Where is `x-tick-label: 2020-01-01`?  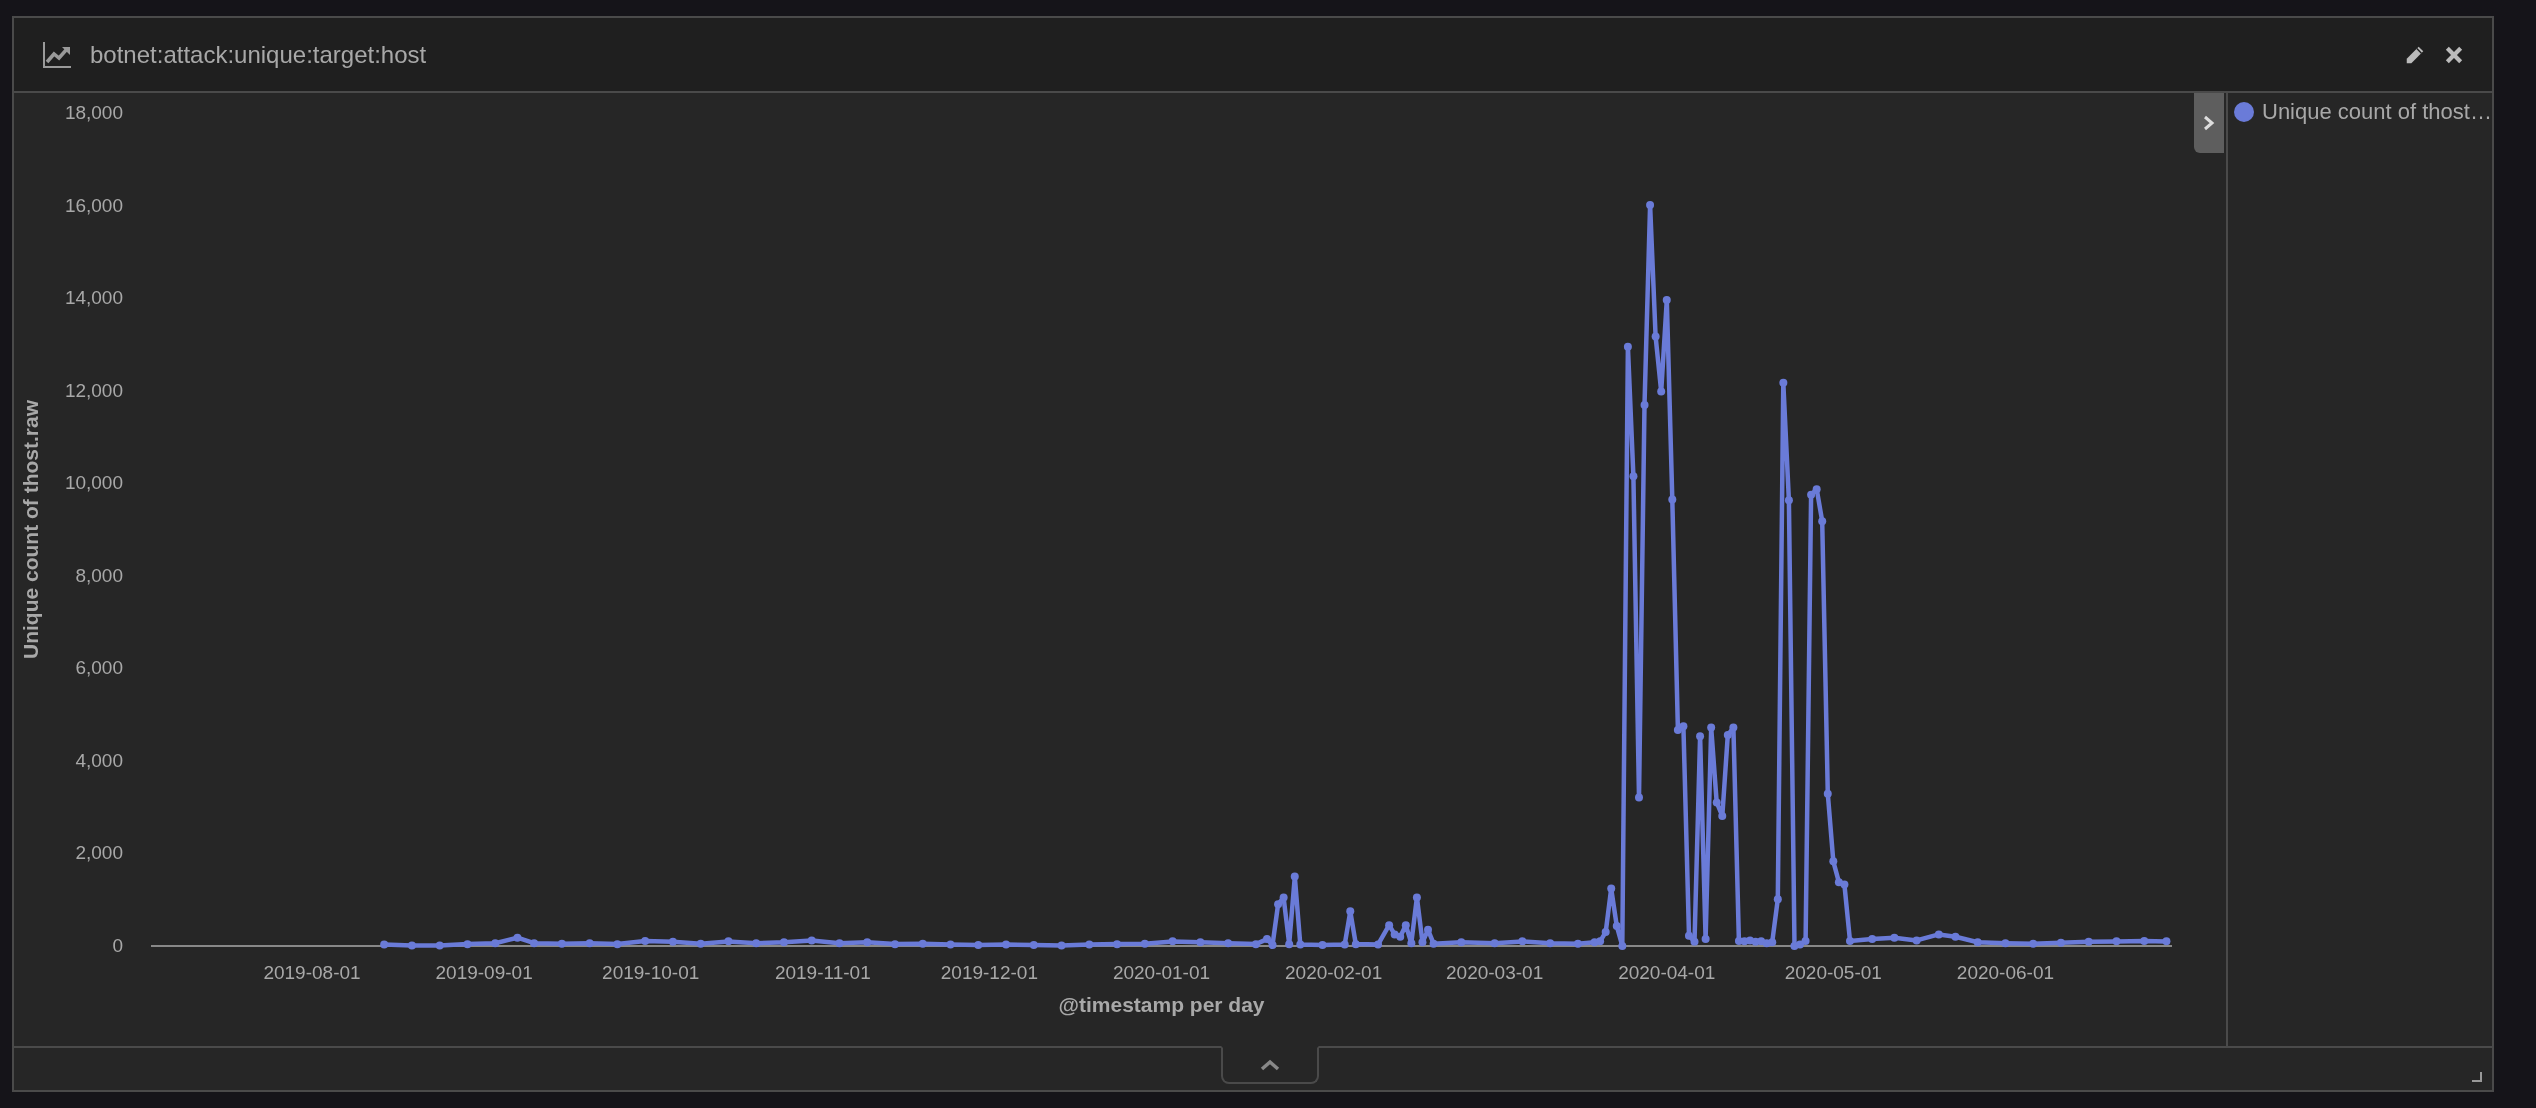 x-tick-label: 2020-01-01 is located at coordinates (1161, 972).